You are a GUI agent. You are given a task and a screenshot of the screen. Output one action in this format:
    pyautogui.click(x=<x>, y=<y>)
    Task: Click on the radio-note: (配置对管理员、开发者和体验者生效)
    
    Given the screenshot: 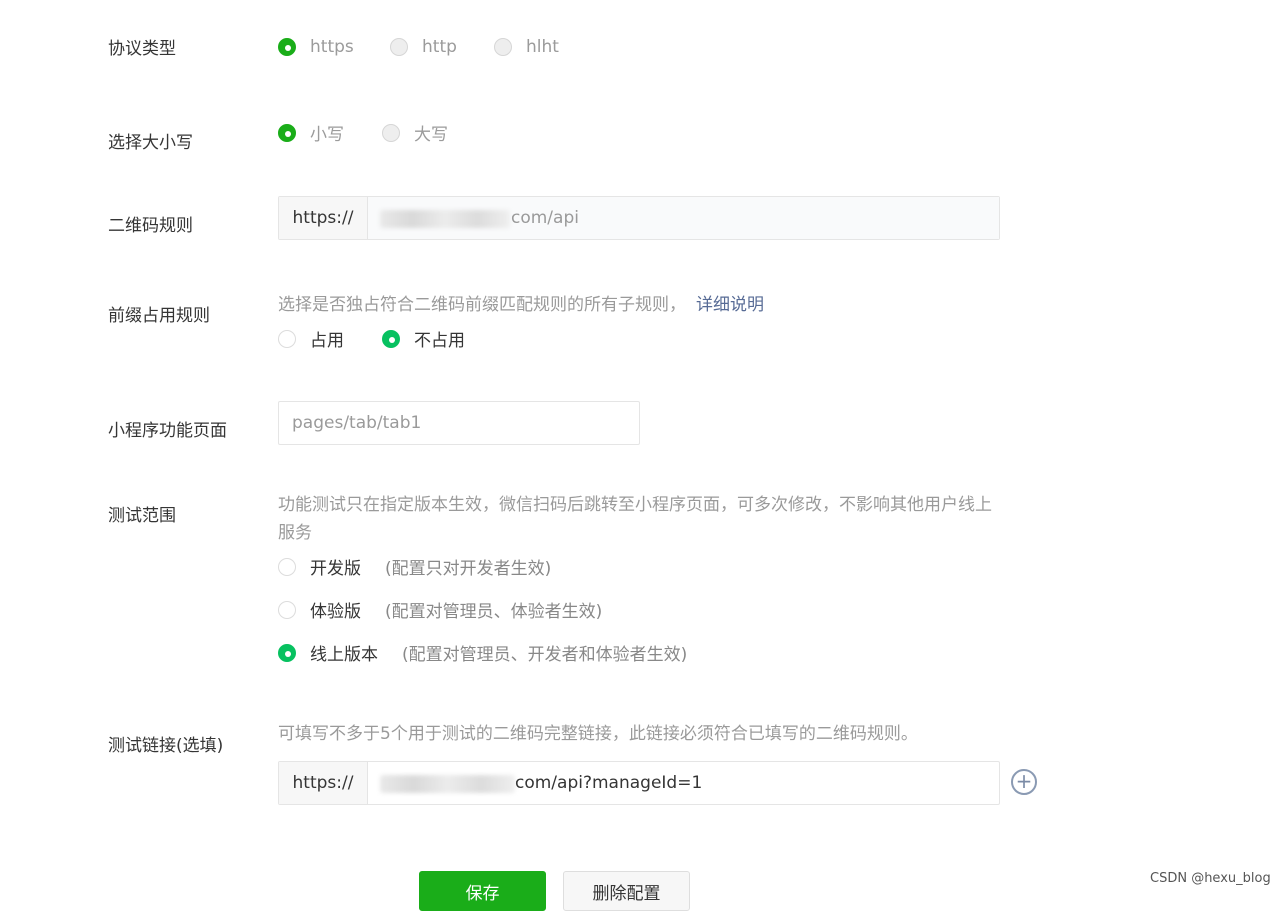 What is the action you would take?
    pyautogui.click(x=545, y=655)
    